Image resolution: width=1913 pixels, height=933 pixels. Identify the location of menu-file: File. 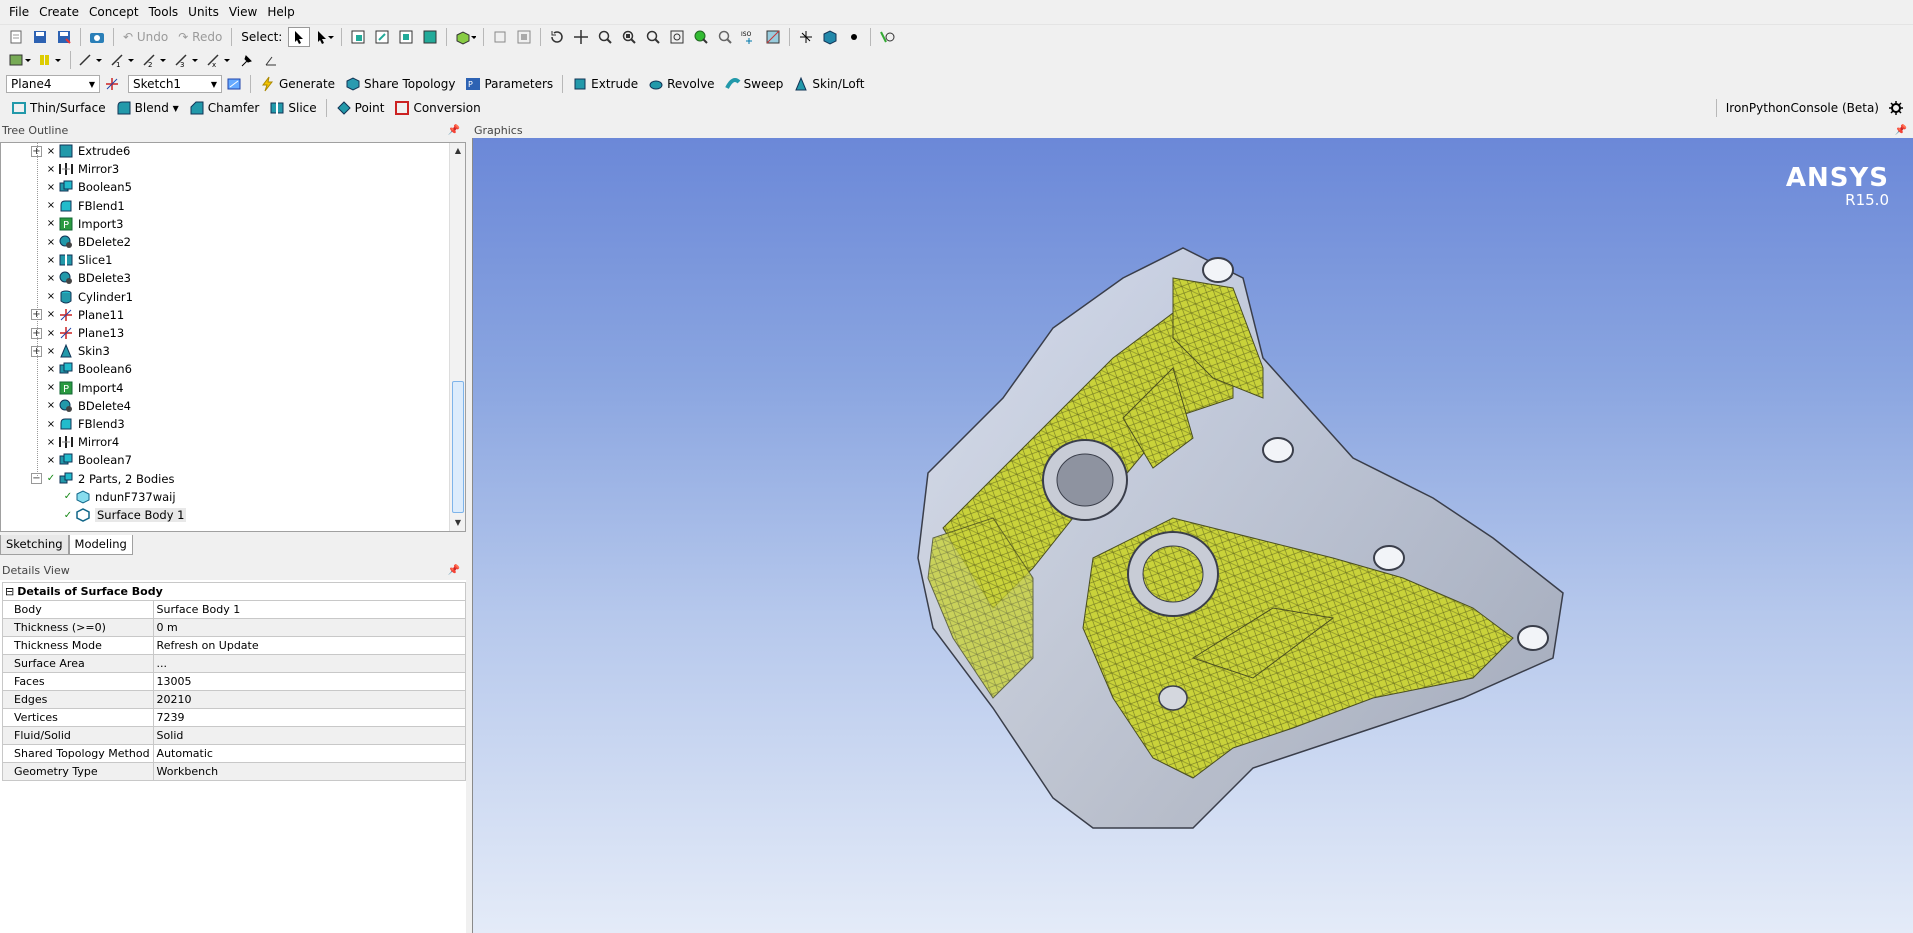
(19, 12).